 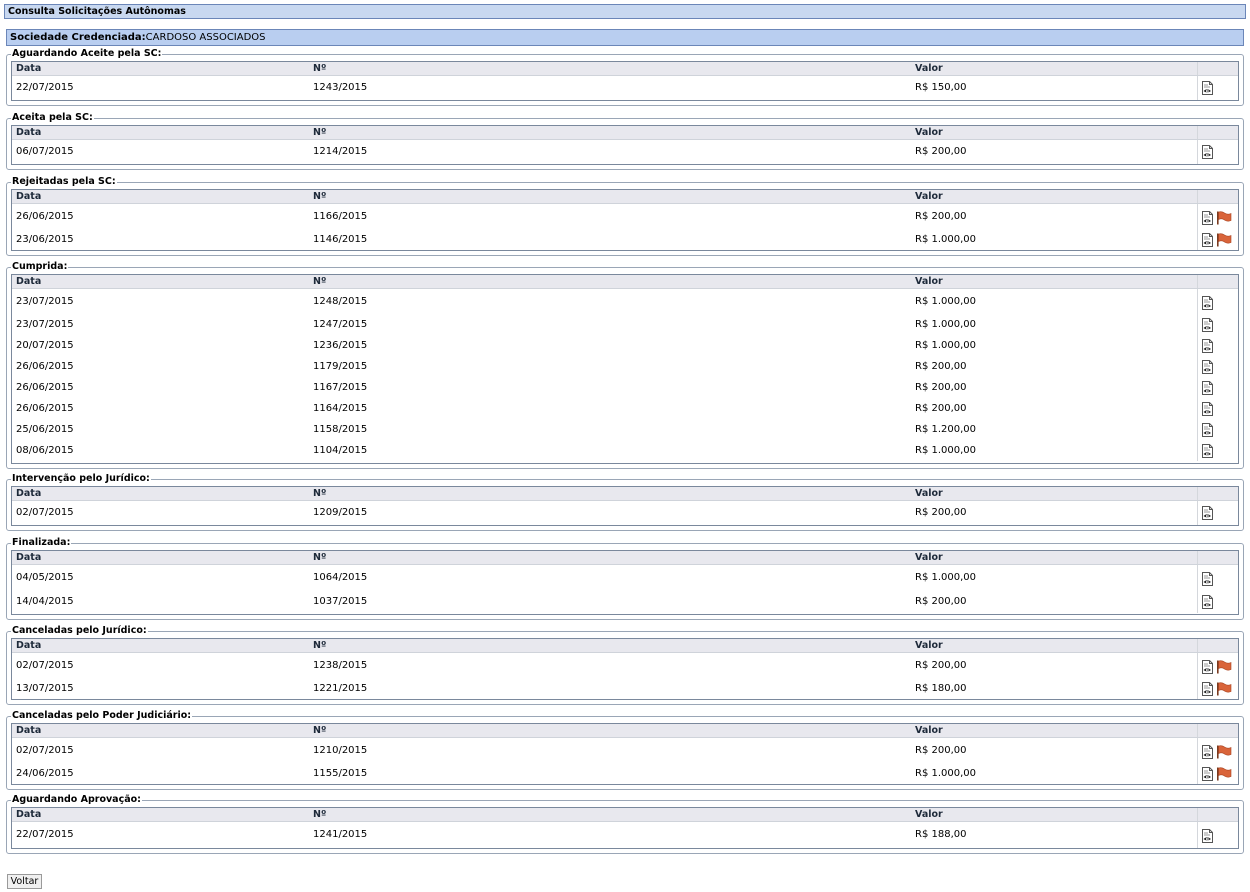 What do you see at coordinates (340, 834) in the screenshot?
I see `row-numero: 1241/2015` at bounding box center [340, 834].